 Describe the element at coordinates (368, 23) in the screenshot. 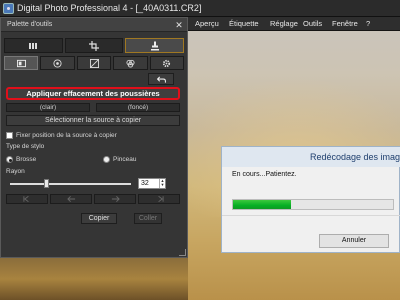

I see `menu-help: ?` at that location.